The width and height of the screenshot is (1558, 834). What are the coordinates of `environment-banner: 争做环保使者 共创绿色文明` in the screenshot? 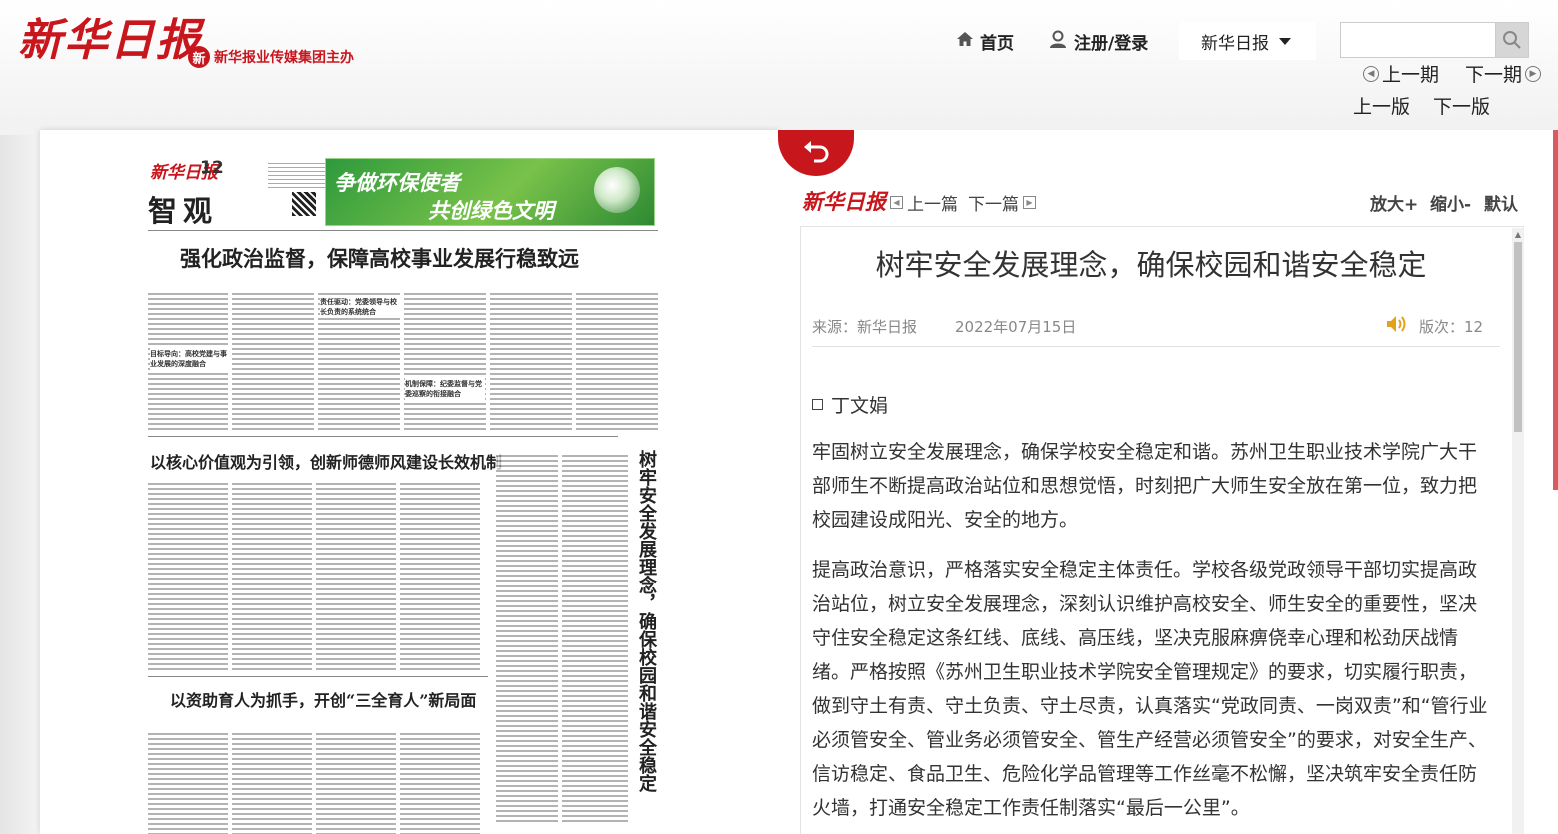 It's located at (490, 192).